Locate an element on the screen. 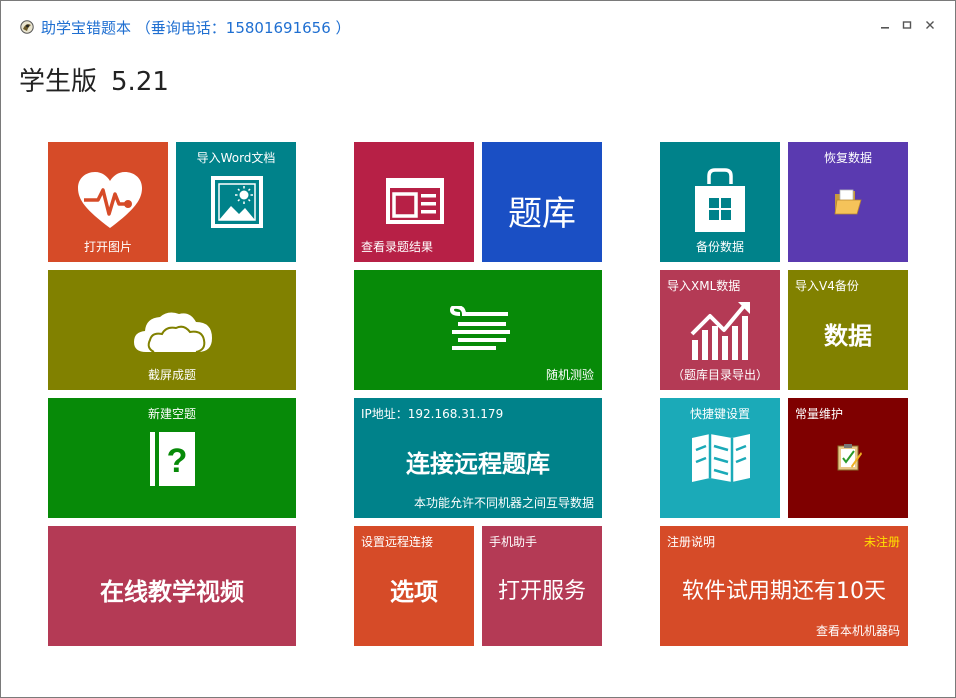 This screenshot has height=698, width=956. tile-screenshot: 截屏成题 is located at coordinates (172, 330).